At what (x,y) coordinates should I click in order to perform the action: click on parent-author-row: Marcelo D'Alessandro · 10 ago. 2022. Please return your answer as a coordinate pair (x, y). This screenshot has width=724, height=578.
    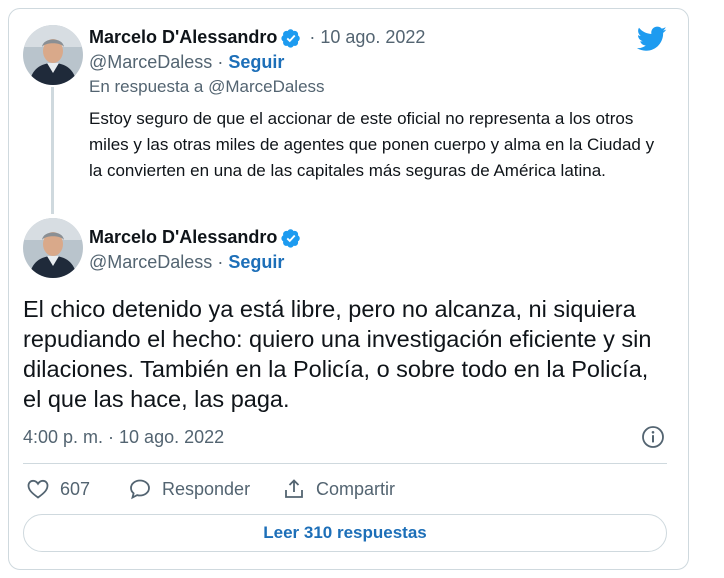
    Looking at the image, I should click on (257, 37).